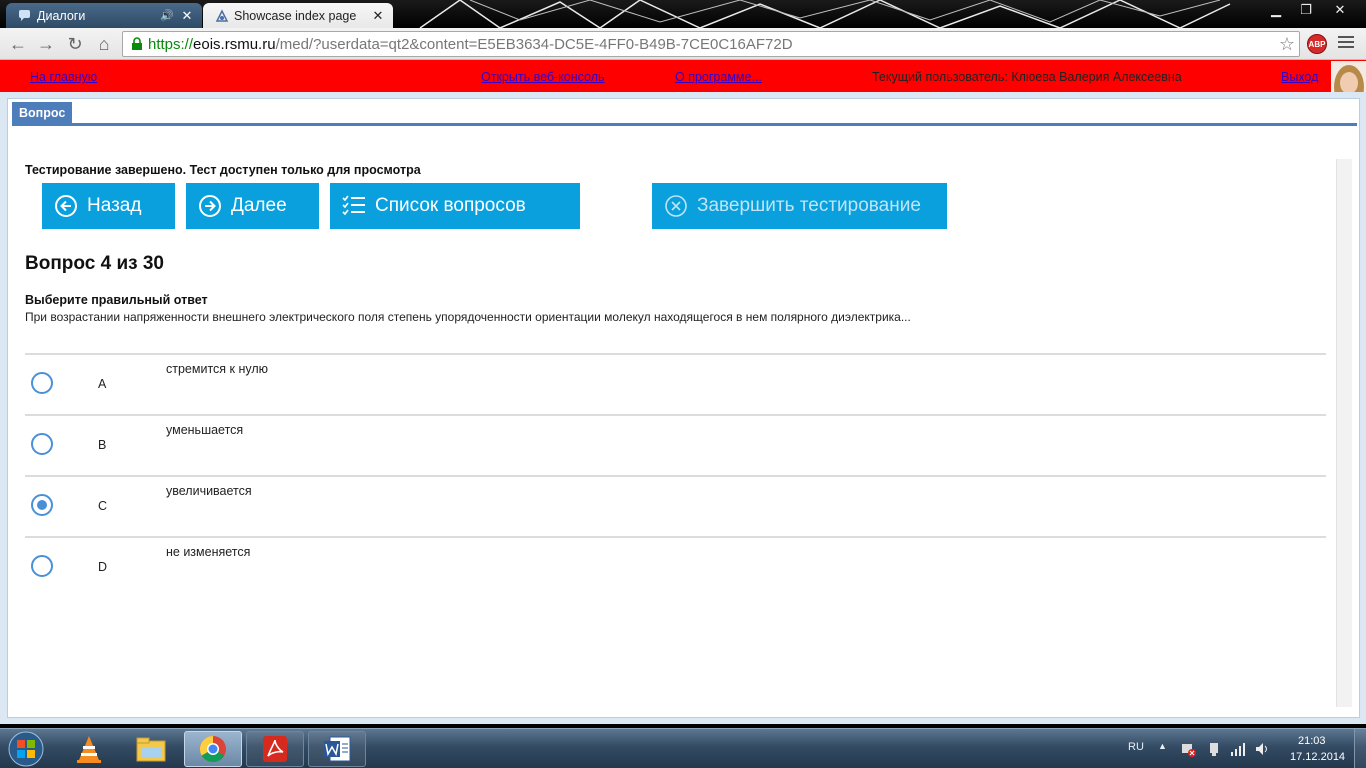 The image size is (1366, 768). What do you see at coordinates (209, 491) in the screenshot?
I see `option-text: увеличивается` at bounding box center [209, 491].